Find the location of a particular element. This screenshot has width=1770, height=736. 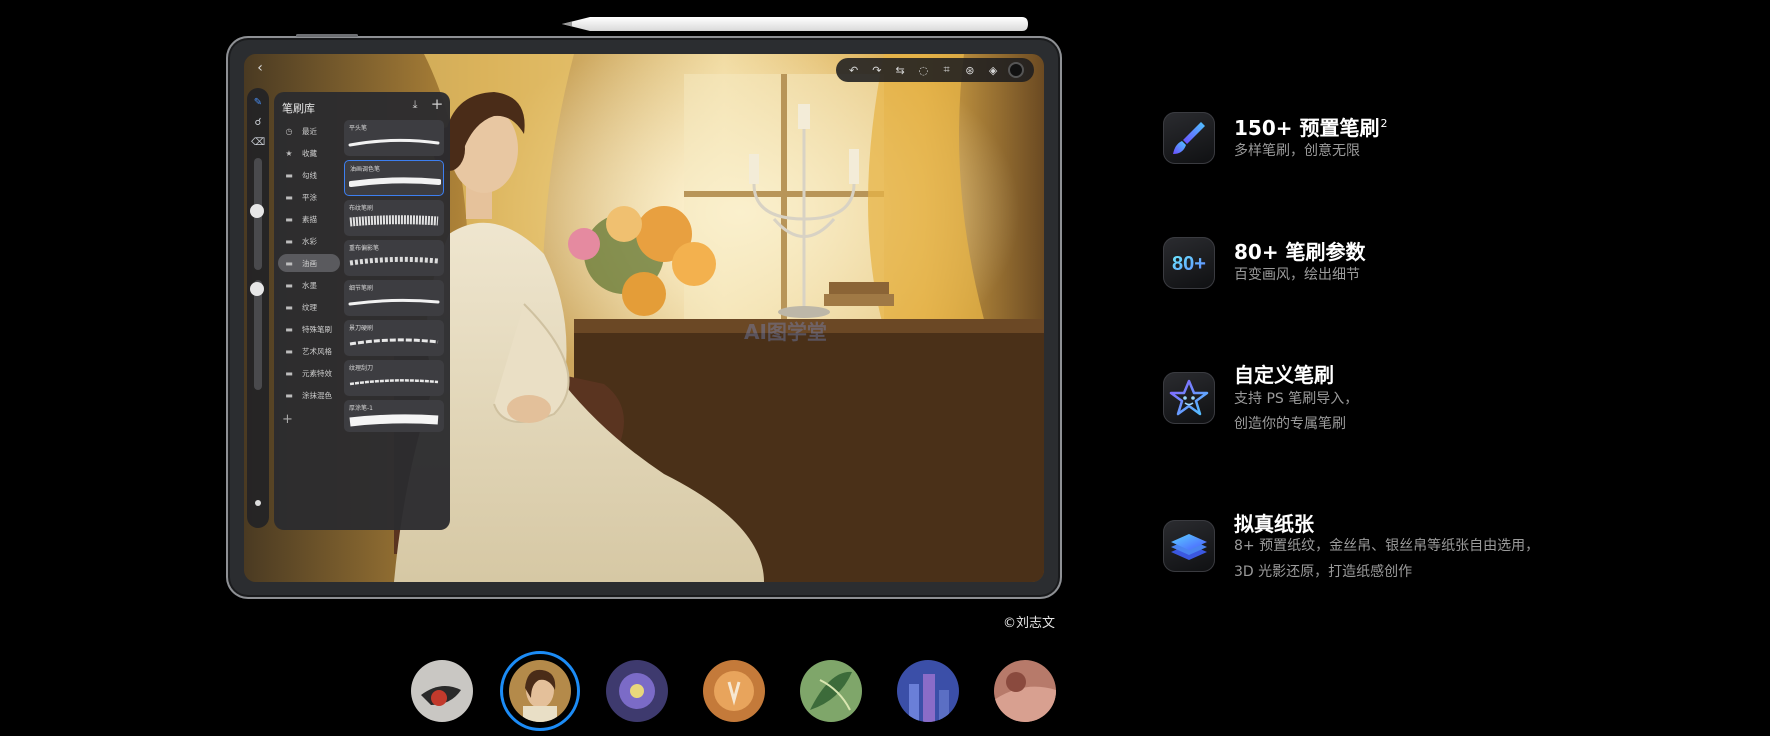

paper-stack-icon is located at coordinates (1189, 546).